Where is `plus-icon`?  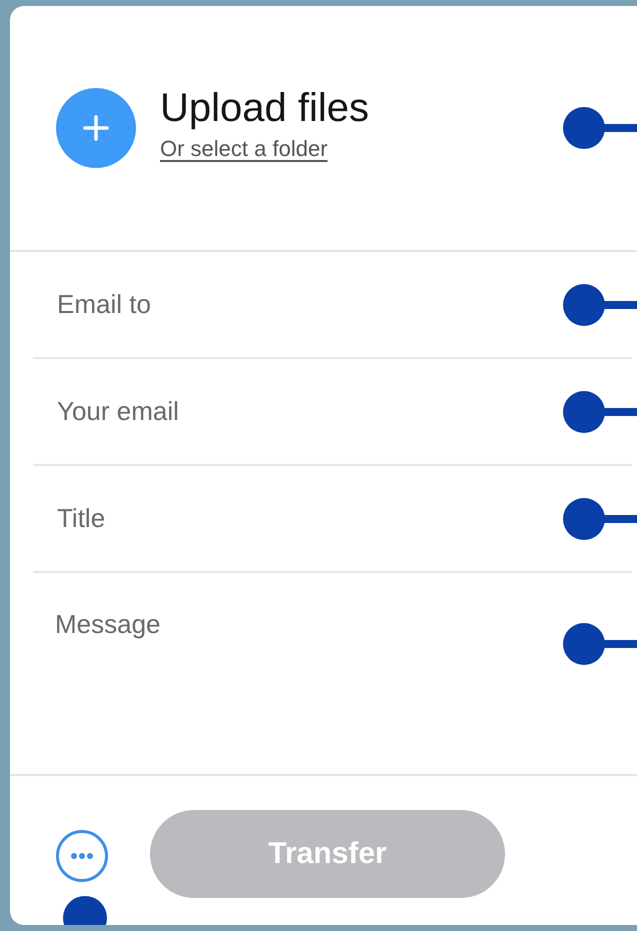
plus-icon is located at coordinates (96, 128).